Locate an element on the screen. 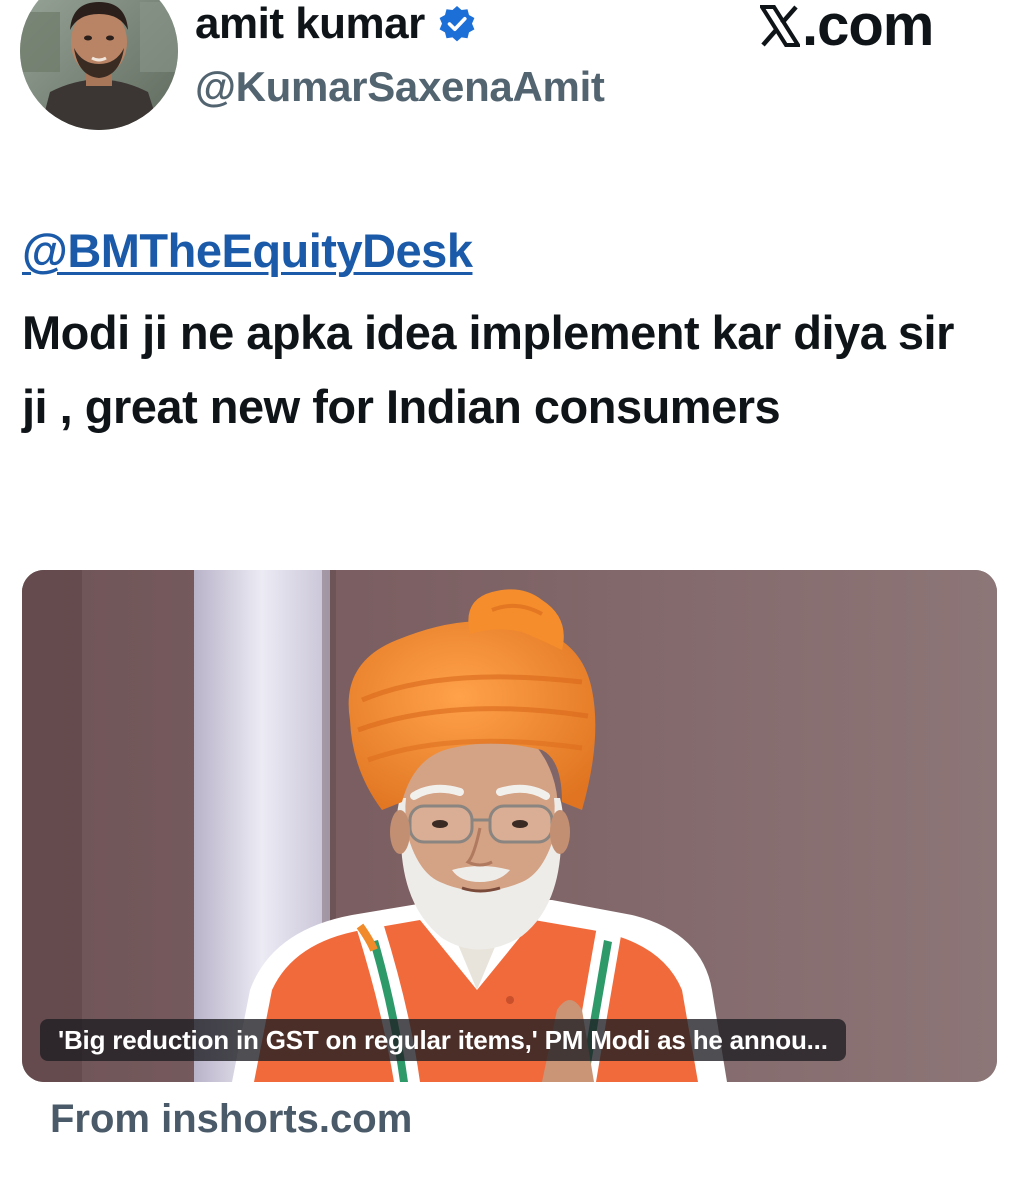 This screenshot has height=1200, width=1019. x-brand-logo: .com is located at coordinates (846, 29).